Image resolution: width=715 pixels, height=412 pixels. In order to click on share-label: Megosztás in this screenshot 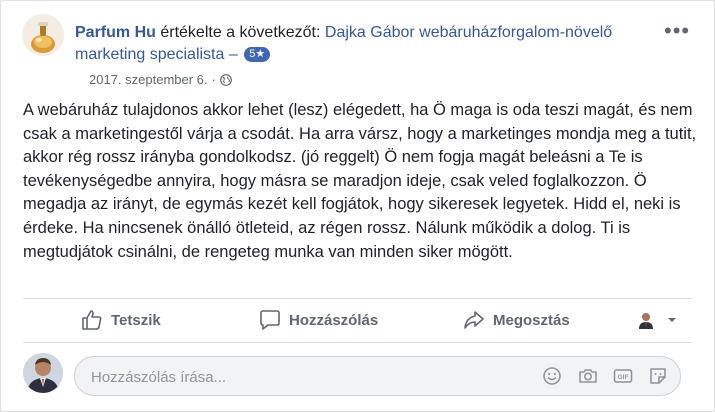, I will do `click(531, 320)`.